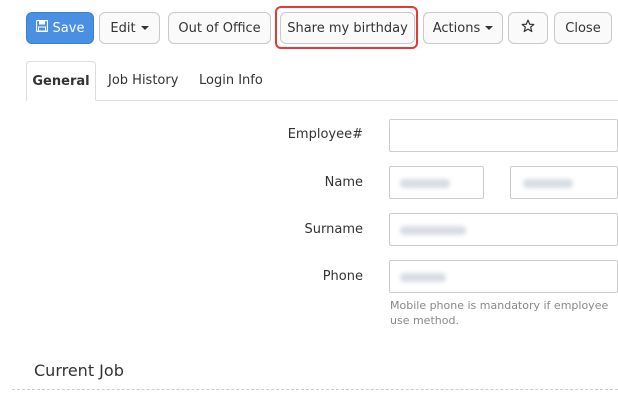  I want to click on out-of-office-label: Out of Office, so click(219, 28).